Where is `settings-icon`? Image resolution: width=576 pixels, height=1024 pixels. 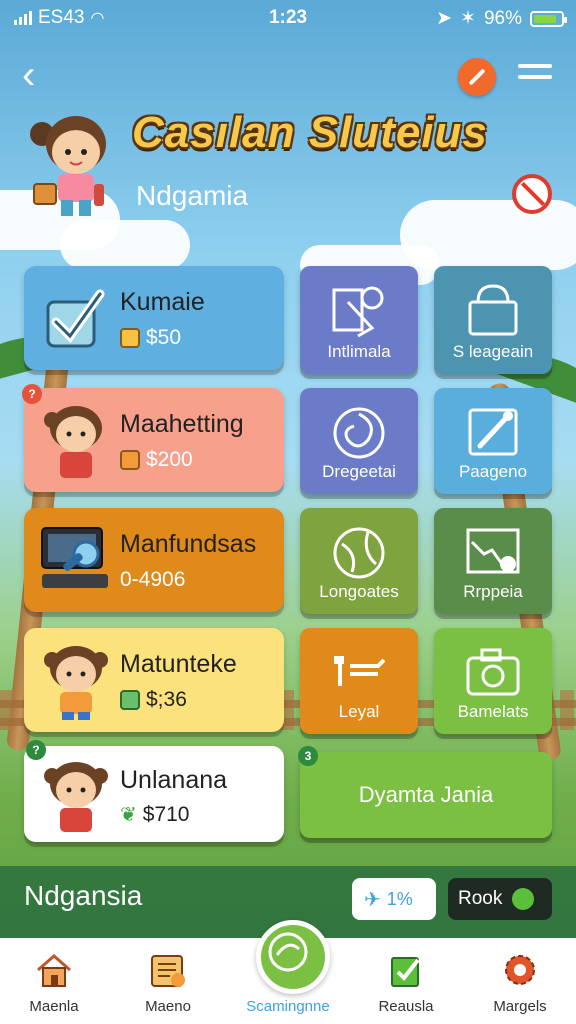
settings-icon is located at coordinates (520, 970).